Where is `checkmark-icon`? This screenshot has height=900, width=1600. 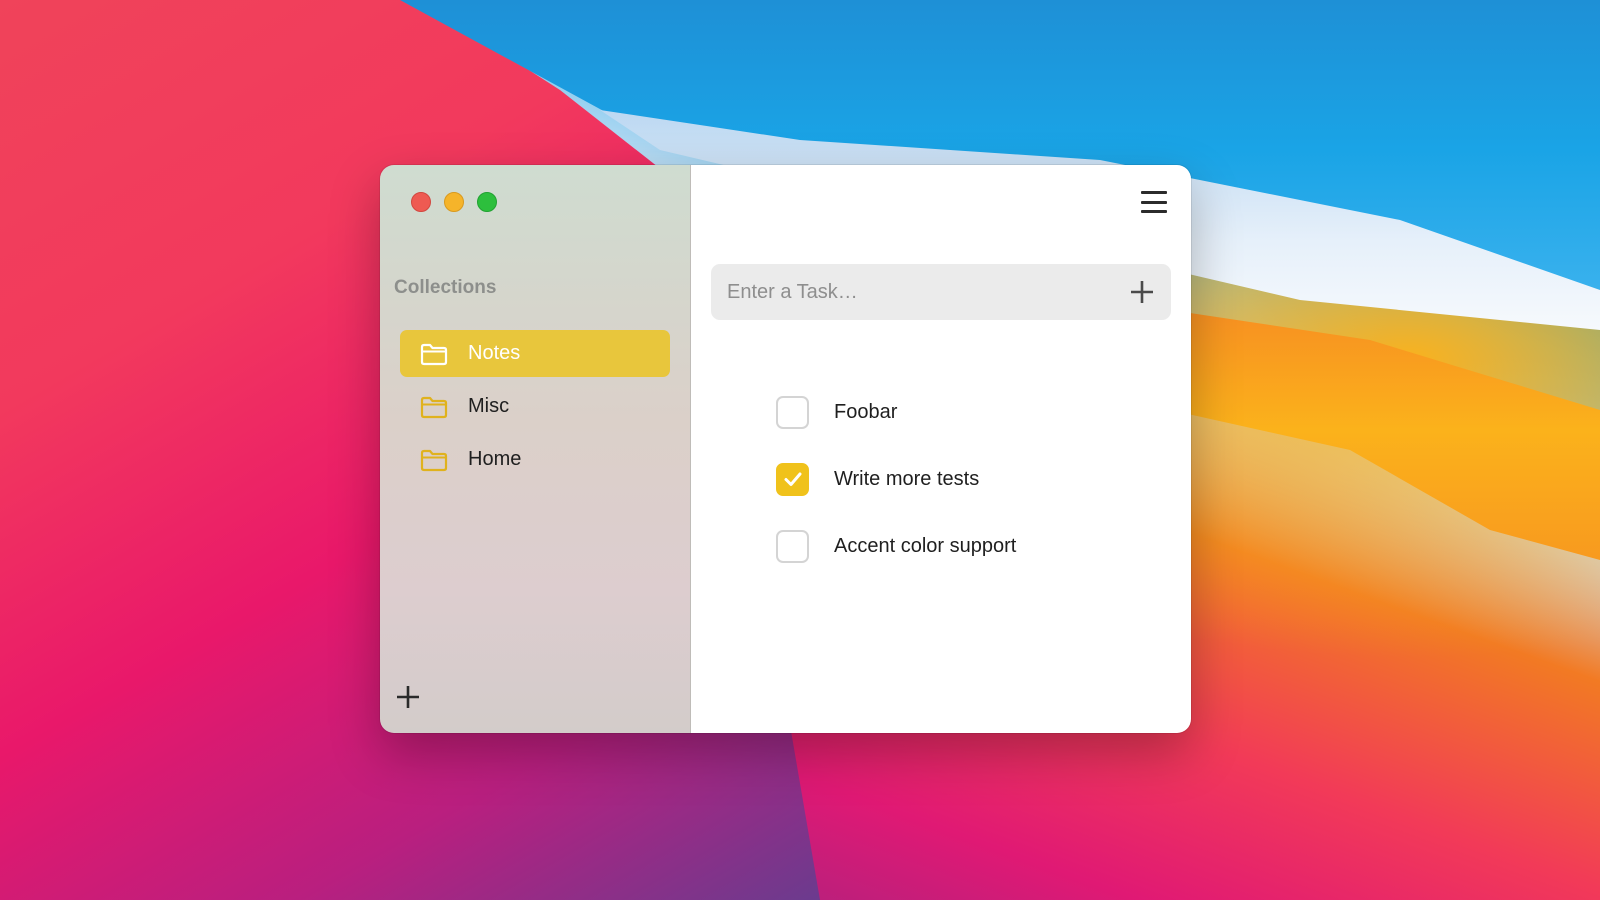
checkmark-icon is located at coordinates (792, 479).